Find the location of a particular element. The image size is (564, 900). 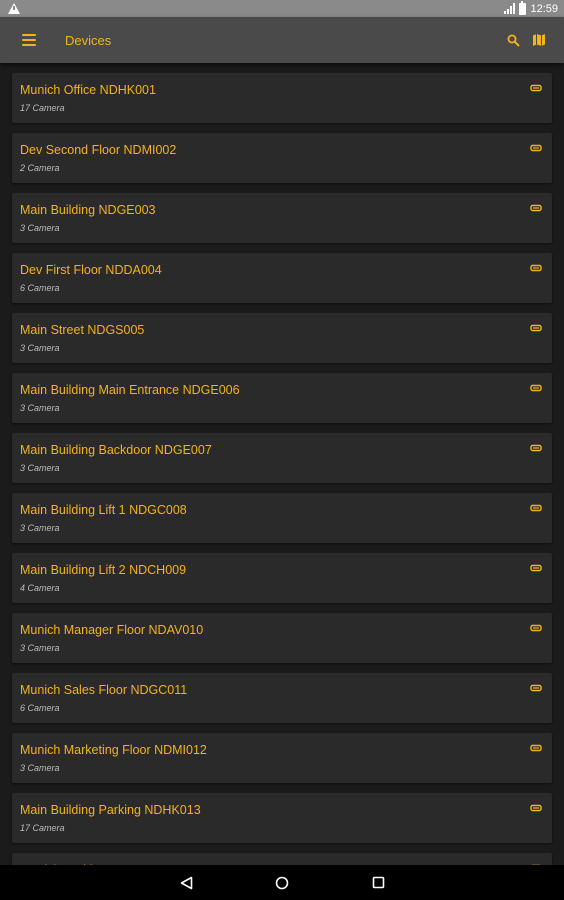

device-name: Main Building Lift 2 NDCH009 is located at coordinates (103, 570).